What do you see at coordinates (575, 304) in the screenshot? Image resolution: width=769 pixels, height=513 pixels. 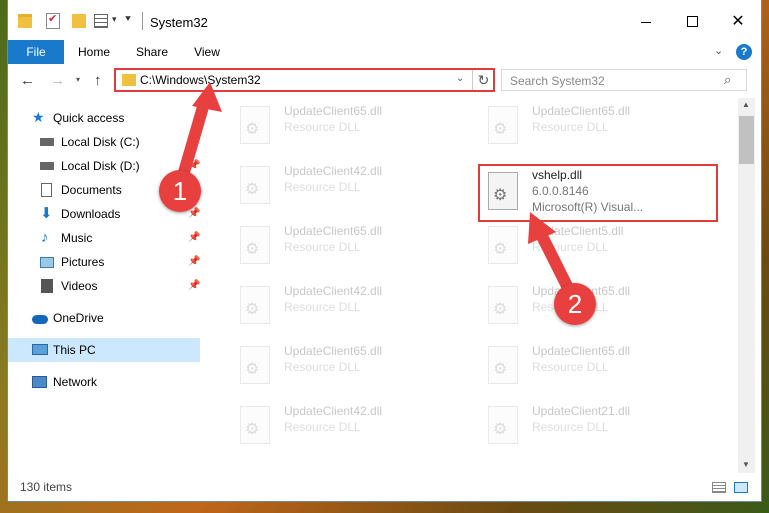 I see `step-badge-2: 2` at bounding box center [575, 304].